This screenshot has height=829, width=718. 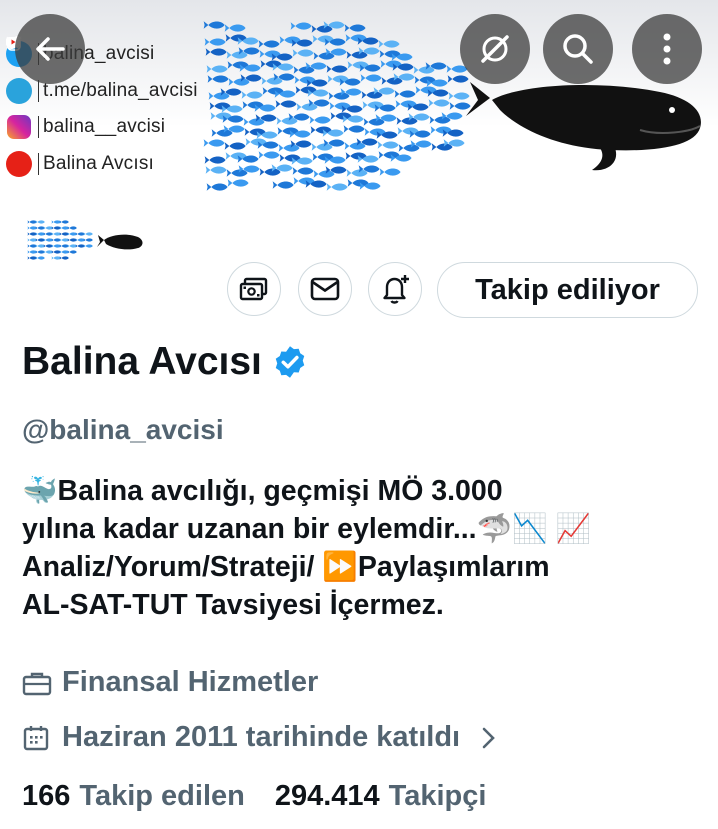 I want to click on avatar, so click(x=79, y=236).